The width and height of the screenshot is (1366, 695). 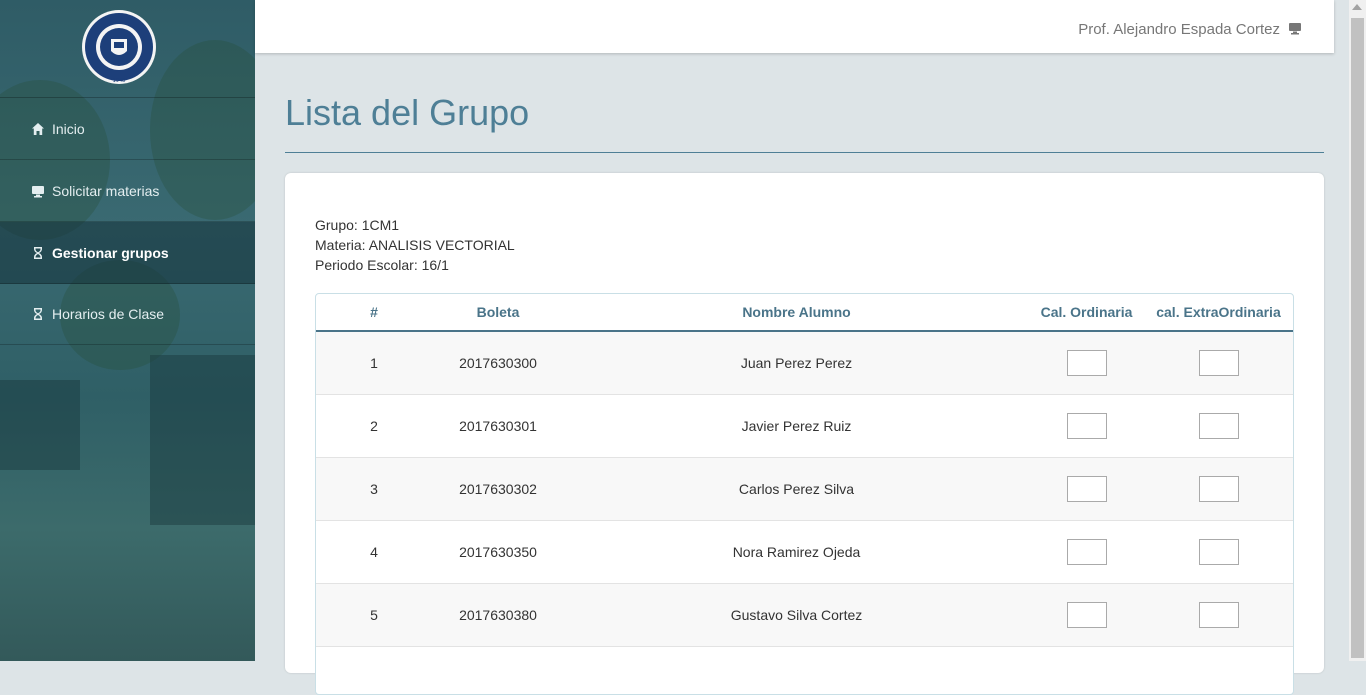 I want to click on column-header-nombre: Nombre Alumno, so click(x=796, y=312).